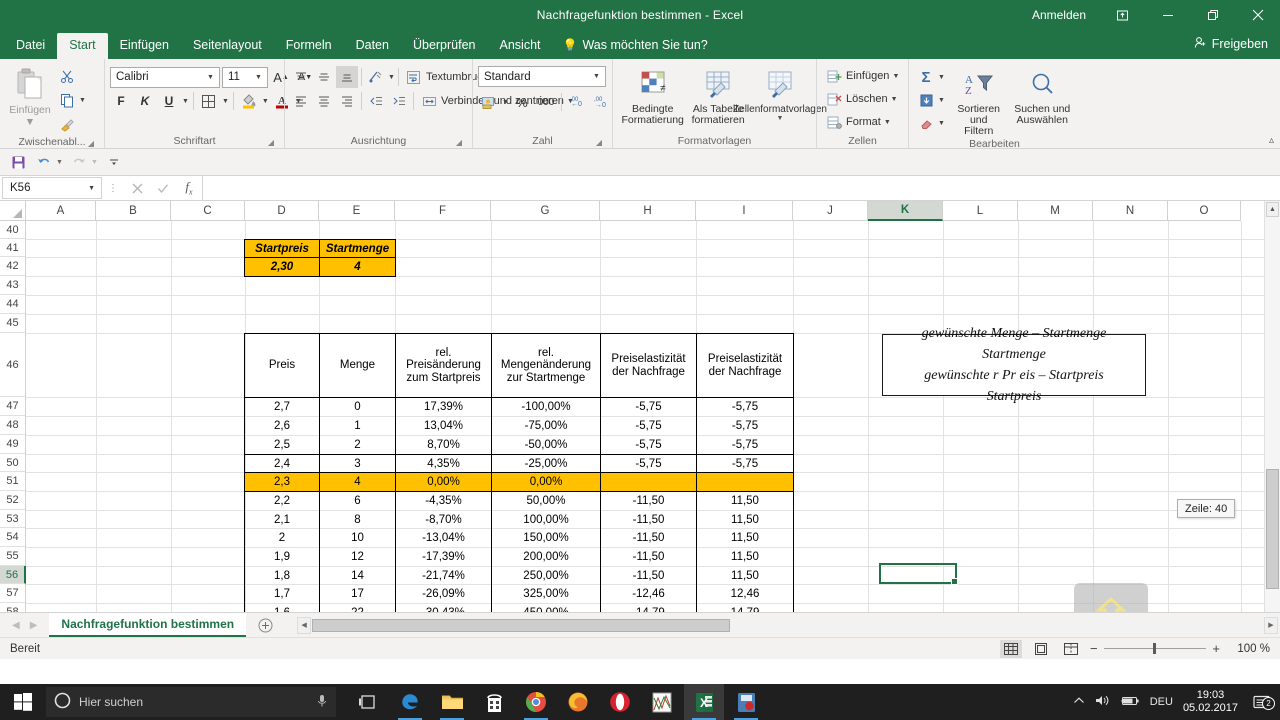  I want to click on col-header-I: I, so click(744, 211).